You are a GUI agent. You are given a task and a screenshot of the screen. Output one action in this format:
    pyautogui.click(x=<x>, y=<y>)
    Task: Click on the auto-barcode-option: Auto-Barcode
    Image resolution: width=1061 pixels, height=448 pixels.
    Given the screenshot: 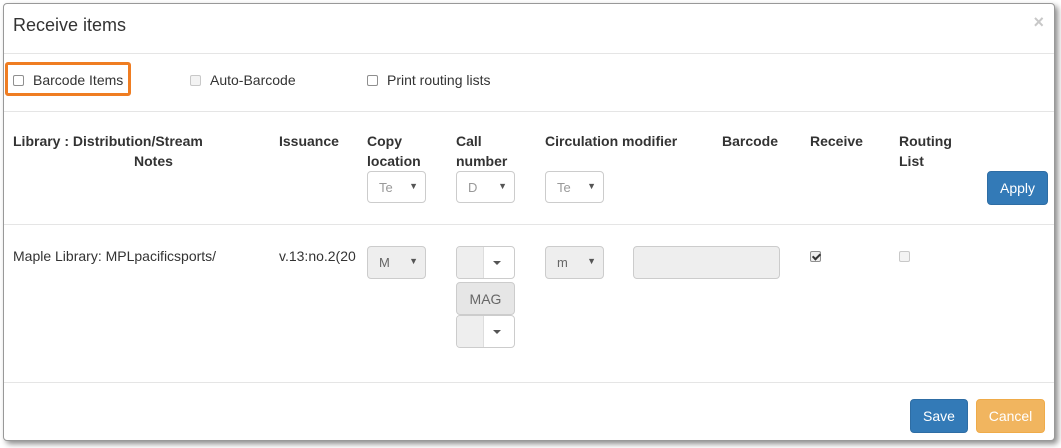 What is the action you would take?
    pyautogui.click(x=243, y=80)
    